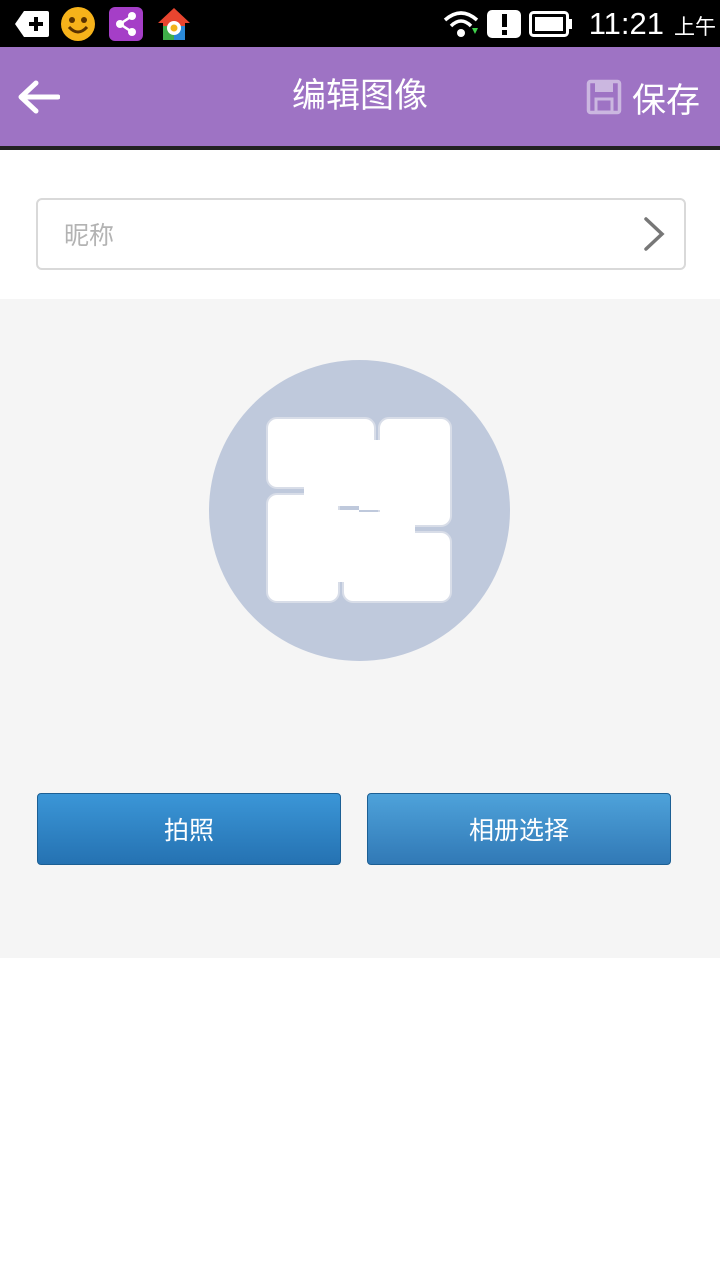 The width and height of the screenshot is (720, 1280). I want to click on status-time: 11:21, so click(626, 23).